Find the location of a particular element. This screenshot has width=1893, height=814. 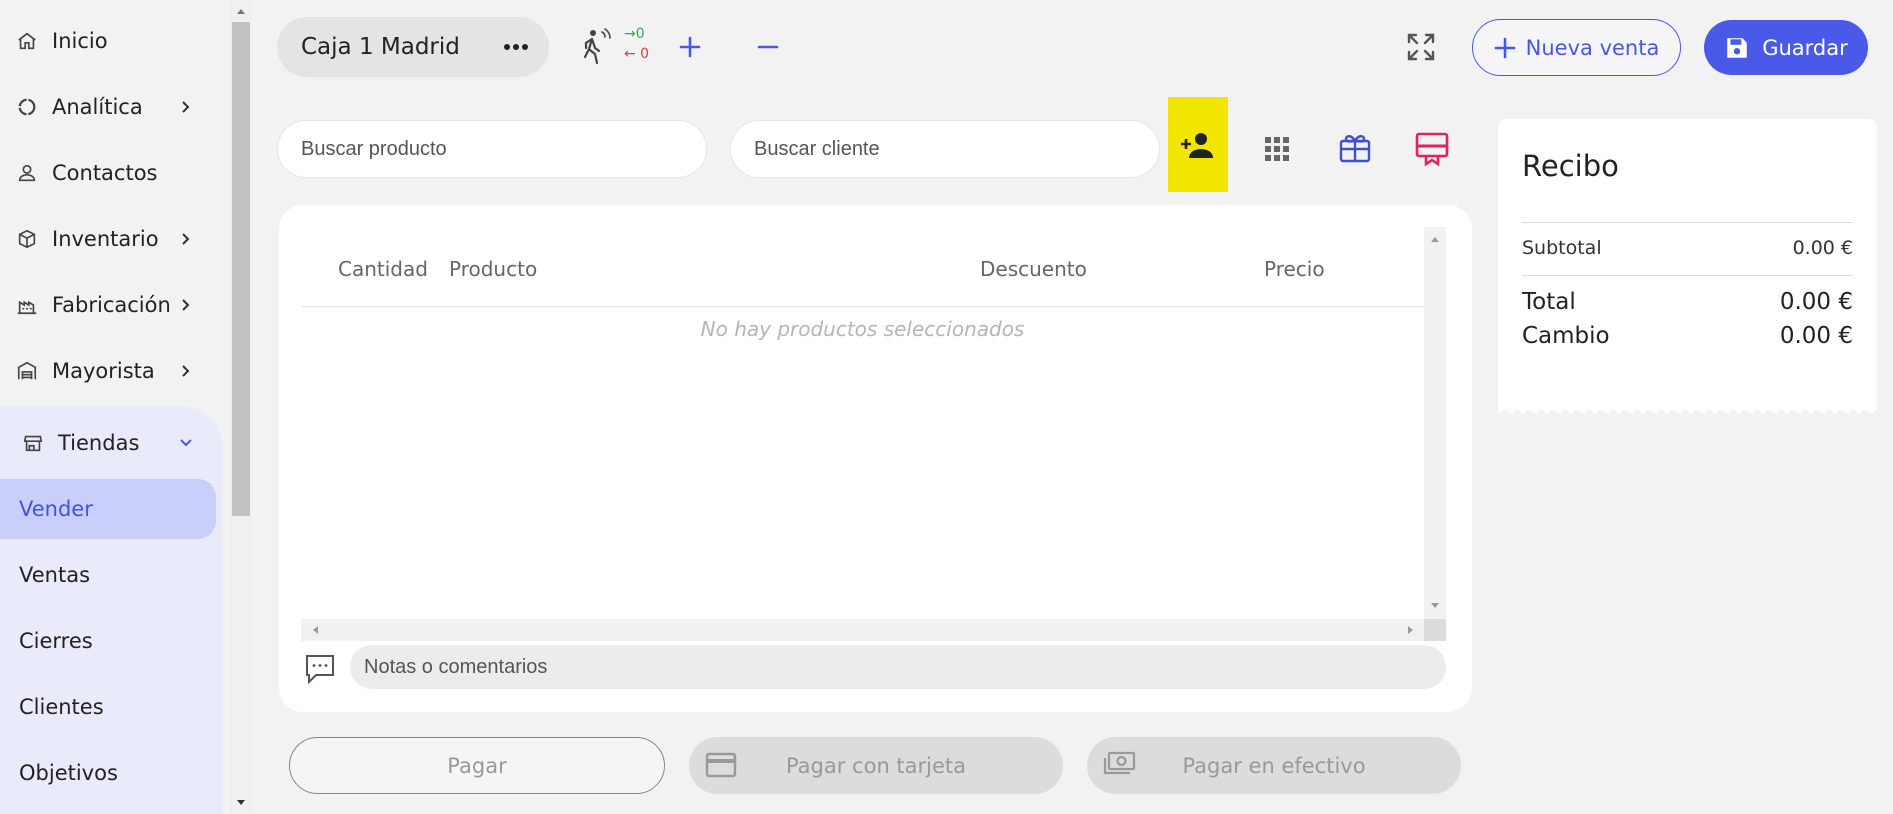

new-sale-label: Nueva venta is located at coordinates (1592, 47).